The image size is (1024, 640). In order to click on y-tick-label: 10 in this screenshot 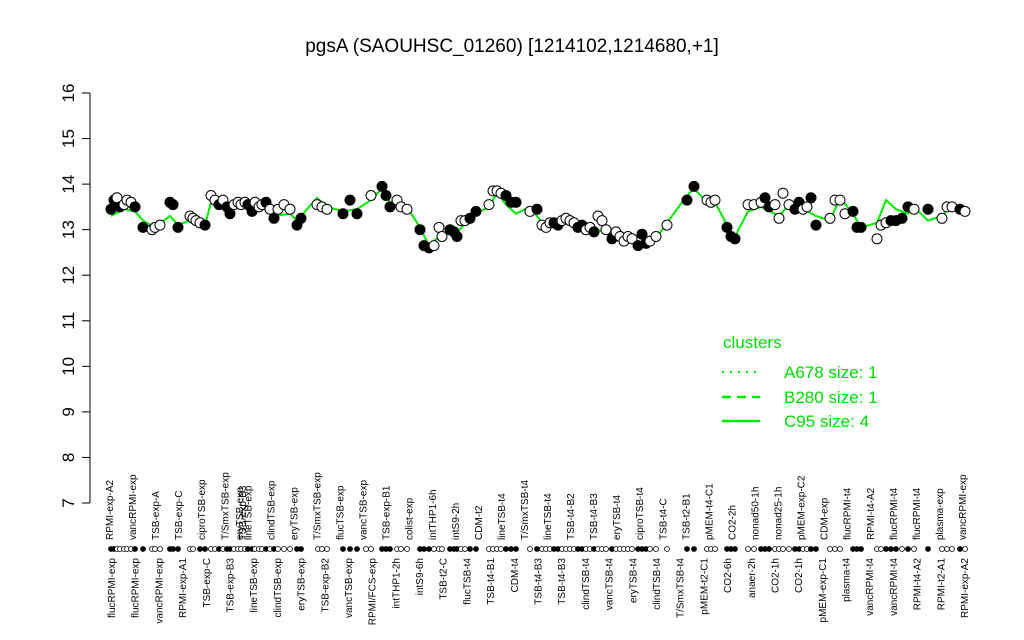, I will do `click(68, 366)`.